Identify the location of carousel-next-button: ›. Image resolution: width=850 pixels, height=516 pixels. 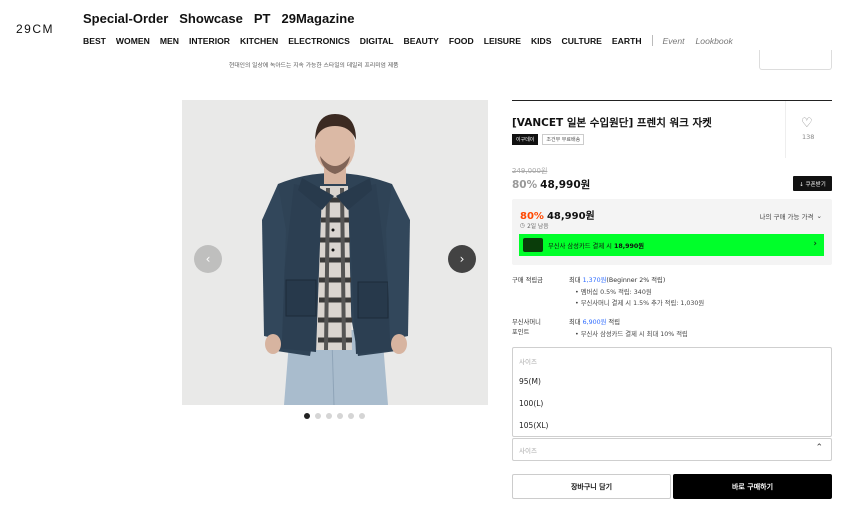
(462, 259).